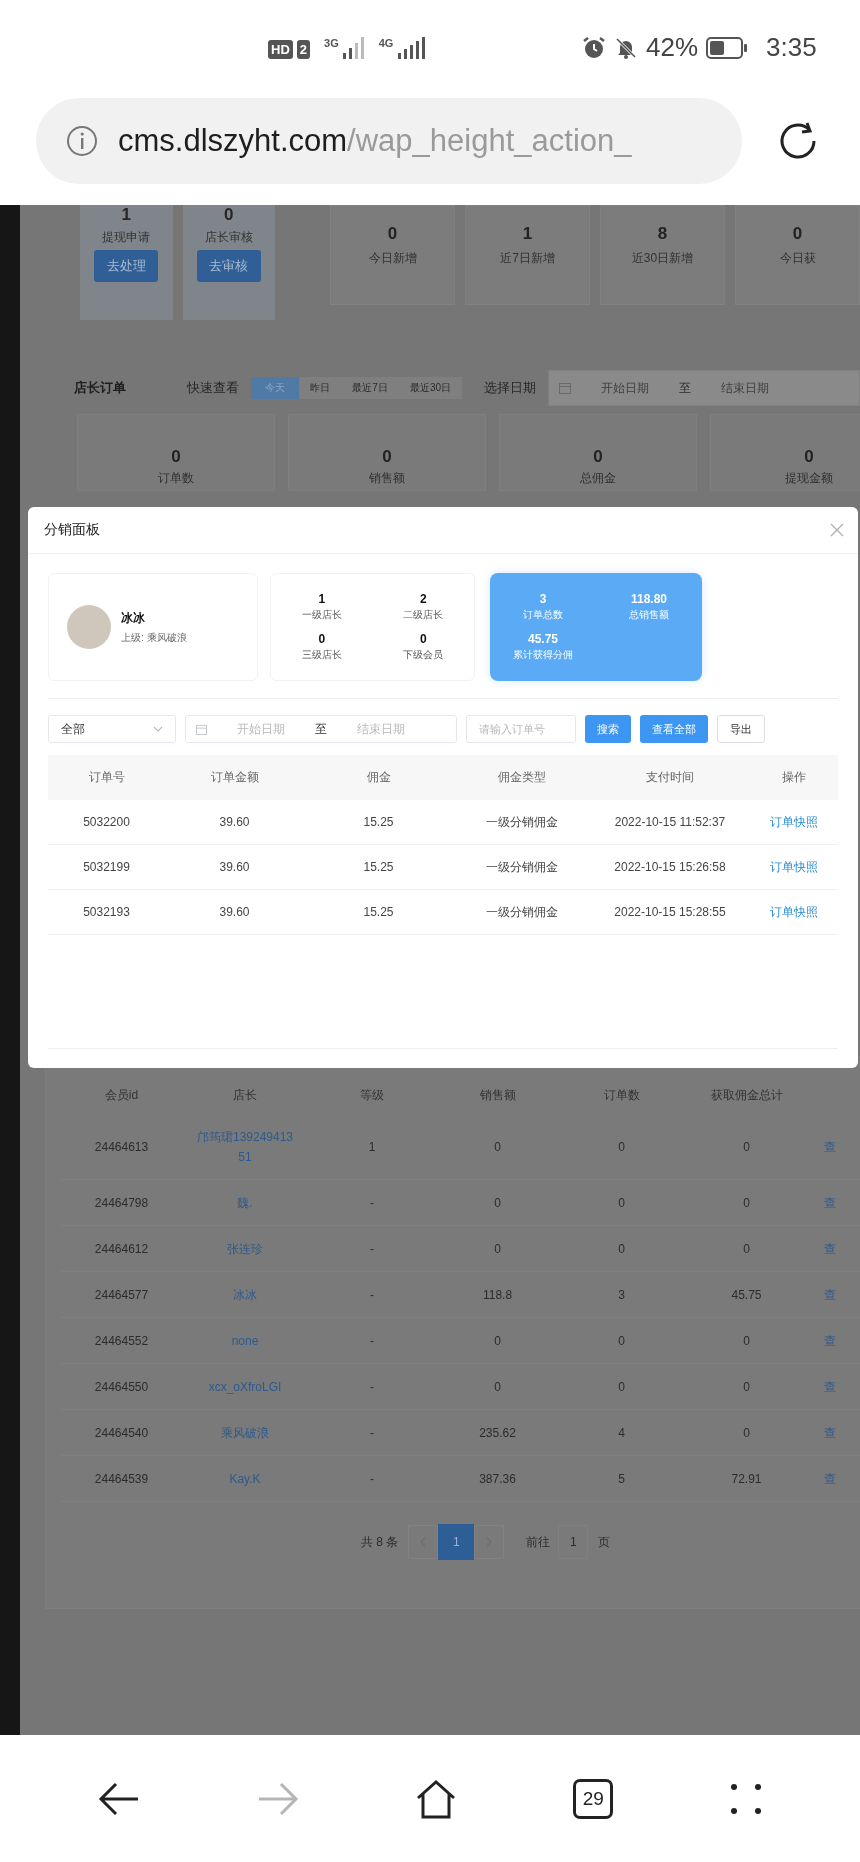 This screenshot has width=860, height=1862. I want to click on count-label: 一级店长, so click(321, 615).